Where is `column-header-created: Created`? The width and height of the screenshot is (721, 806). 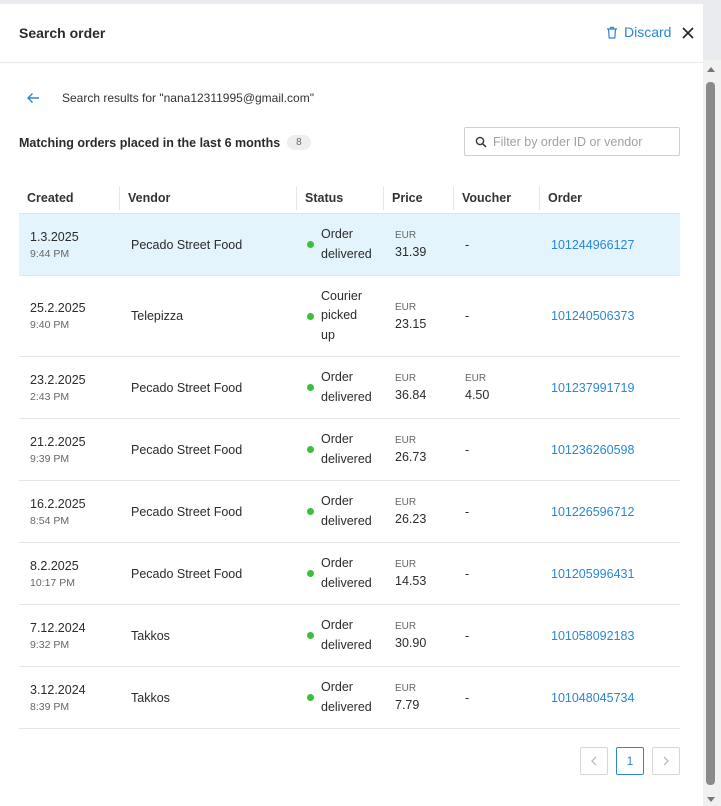
column-header-created: Created is located at coordinates (69, 198).